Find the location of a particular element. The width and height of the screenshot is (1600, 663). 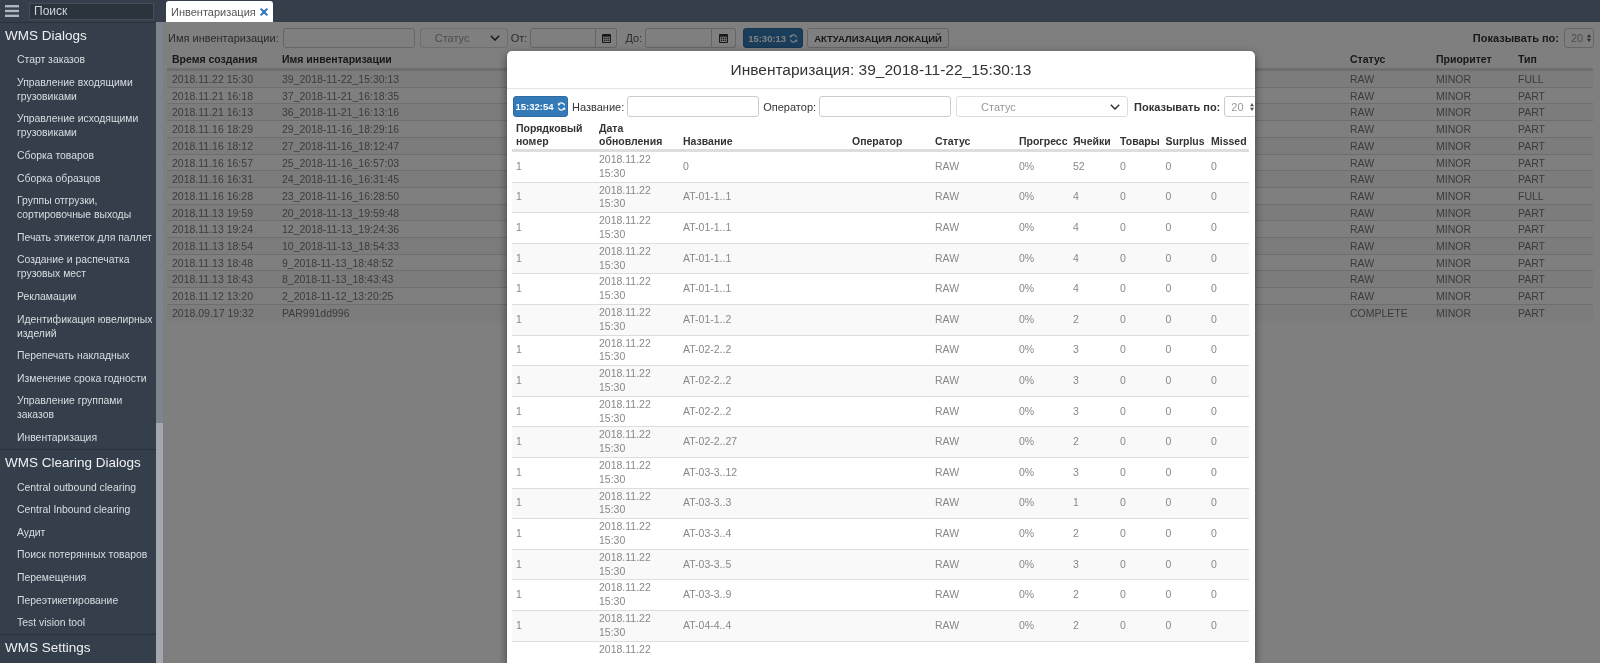

column-header: Тип is located at coordinates (1527, 59).